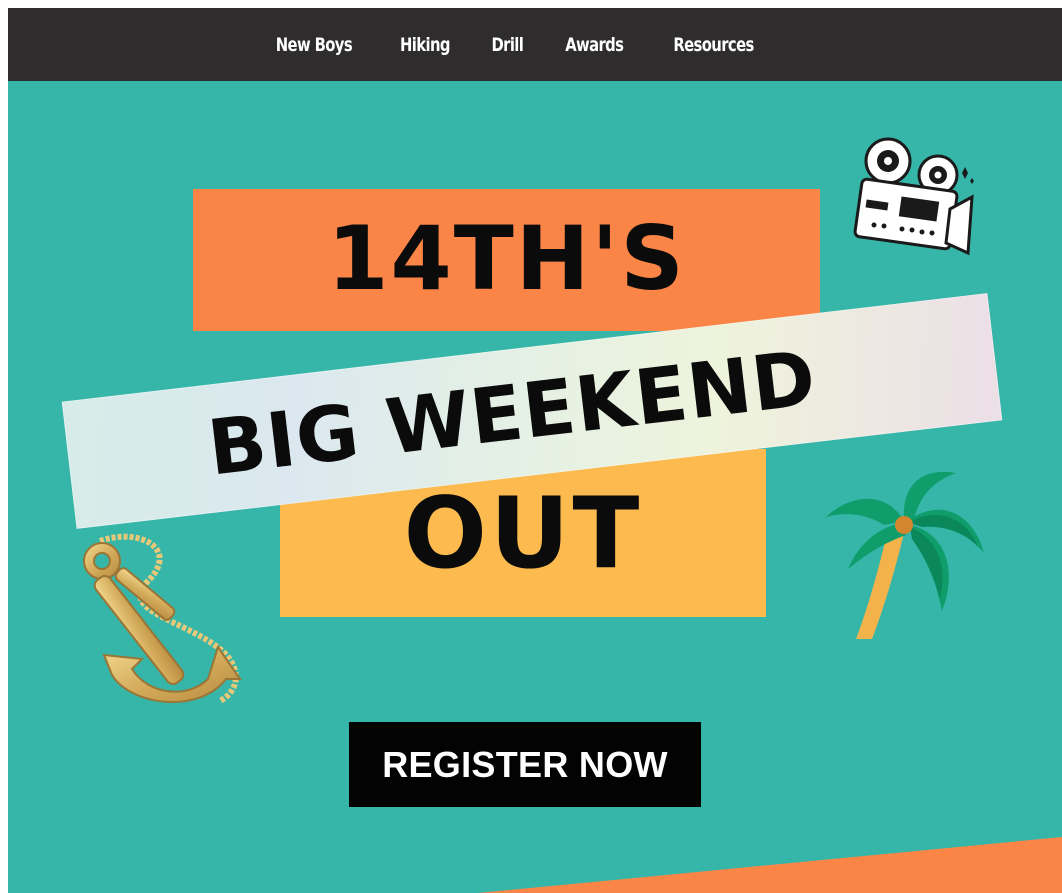 The height and width of the screenshot is (893, 1062). I want to click on nav-link-new-boys: New Boys, so click(314, 45).